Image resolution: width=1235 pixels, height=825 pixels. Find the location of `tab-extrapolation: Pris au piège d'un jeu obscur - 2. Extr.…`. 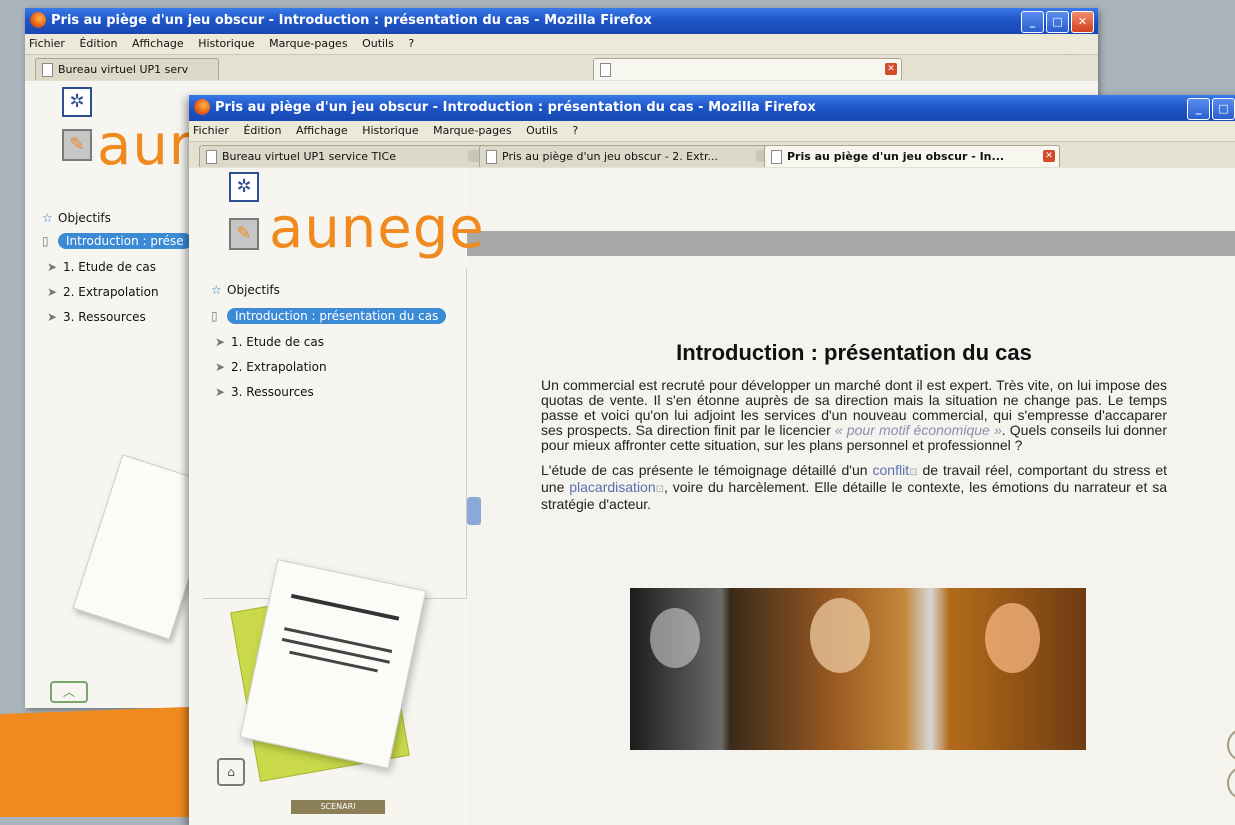

tab-extrapolation: Pris au piège d'un jeu obscur - 2. Extr.… is located at coordinates (626, 156).